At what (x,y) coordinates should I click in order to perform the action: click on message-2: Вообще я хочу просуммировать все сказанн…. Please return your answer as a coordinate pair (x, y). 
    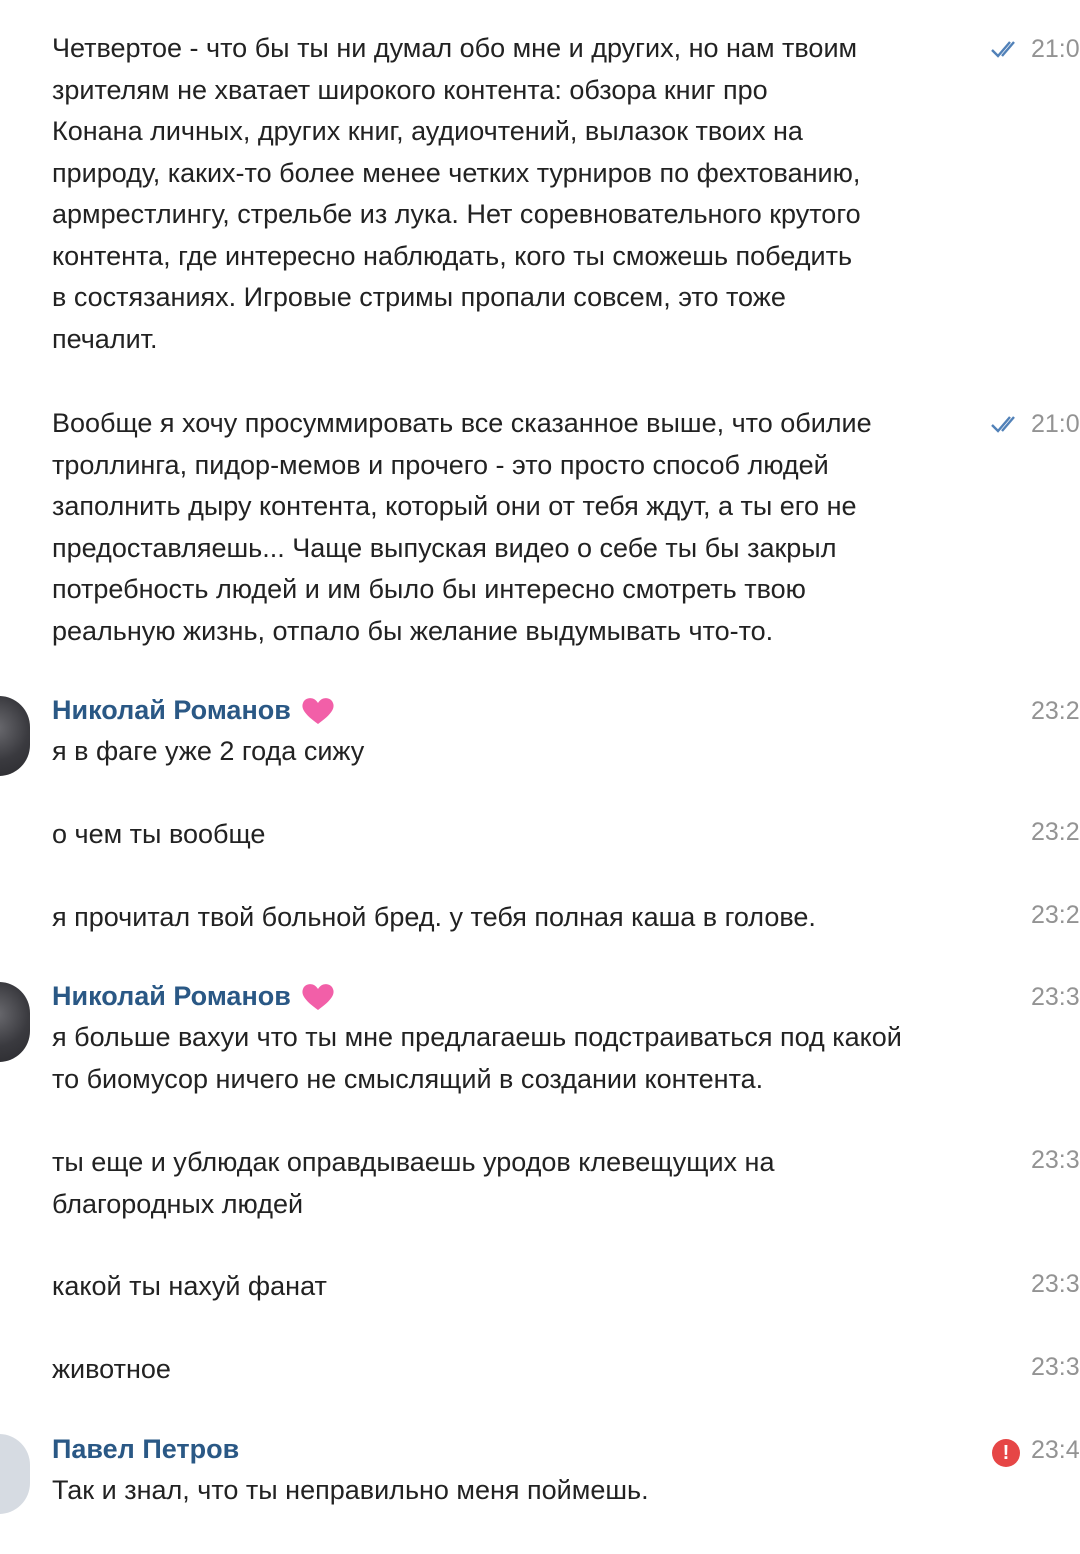
    Looking at the image, I should click on (532, 527).